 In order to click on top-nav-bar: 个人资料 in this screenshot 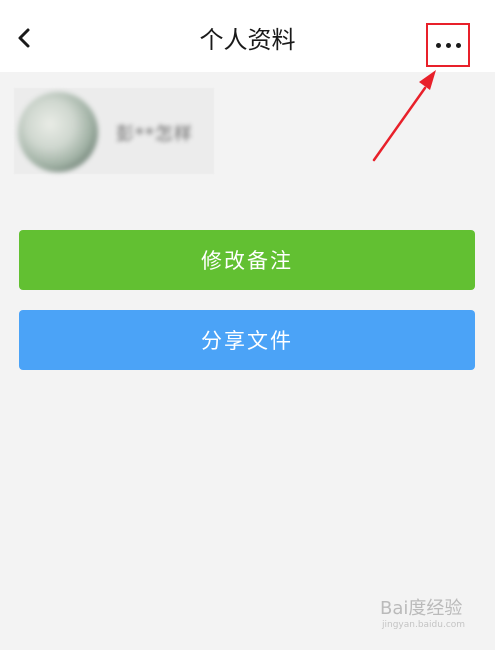, I will do `click(247, 36)`.